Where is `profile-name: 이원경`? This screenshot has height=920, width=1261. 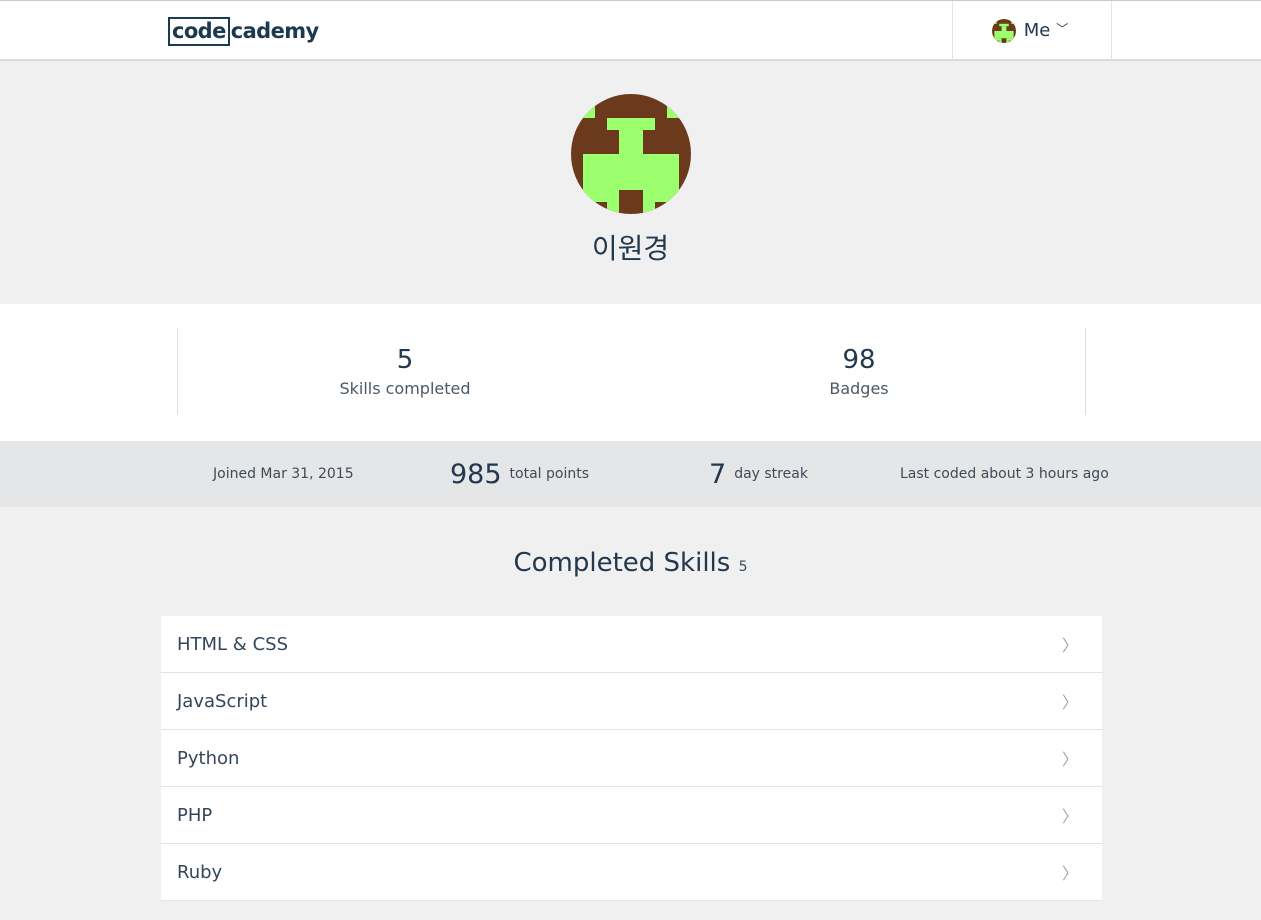
profile-name: 이원경 is located at coordinates (630, 248).